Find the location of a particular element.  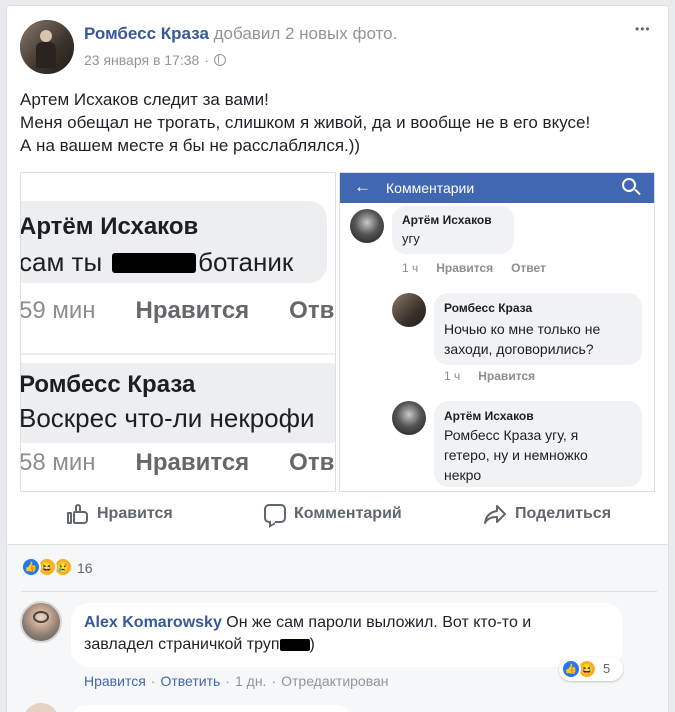

next-comment-bubble is located at coordinates (211, 708).